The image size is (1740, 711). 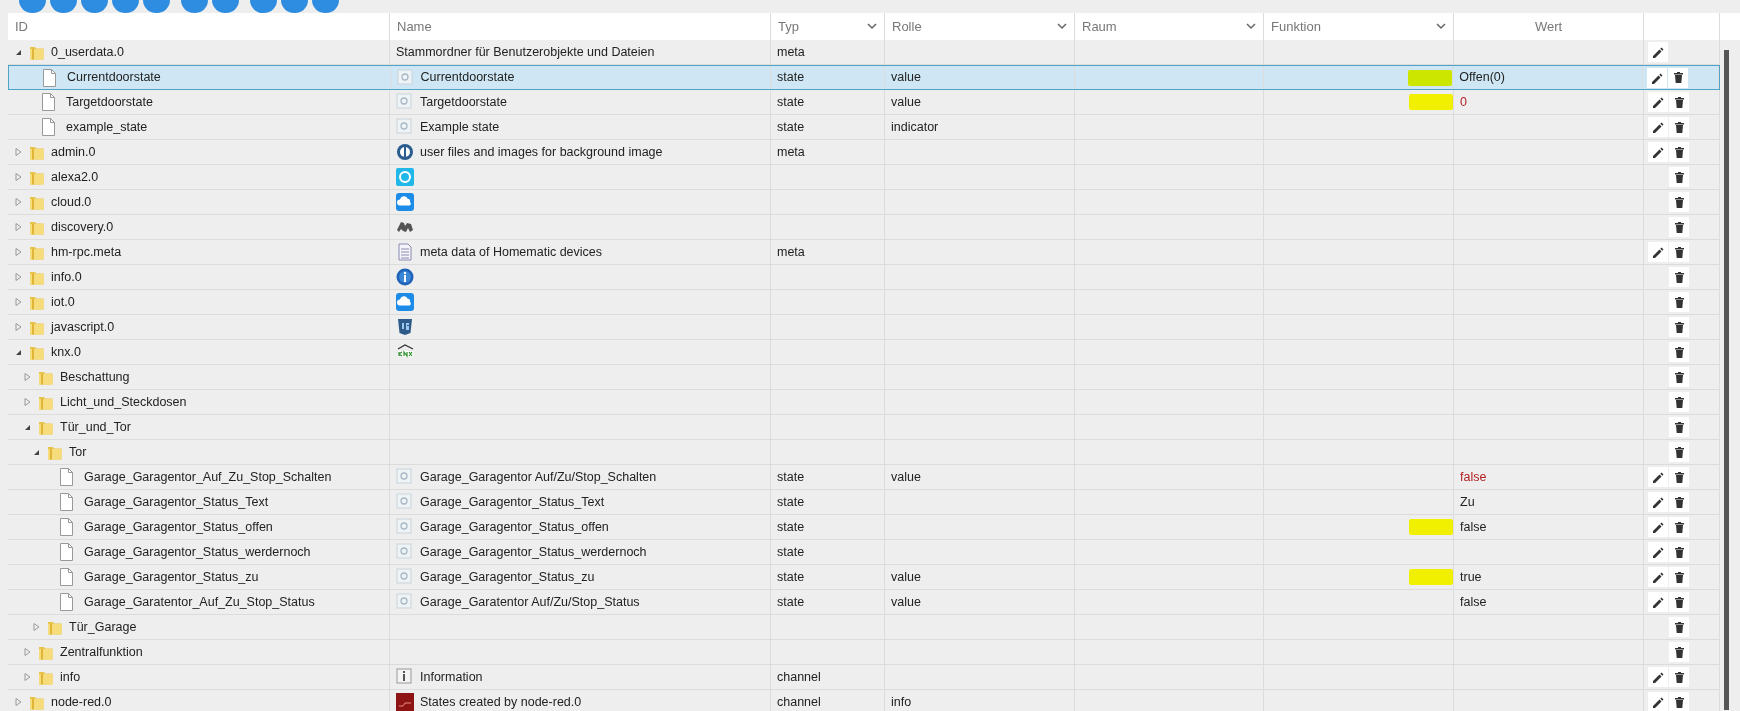 What do you see at coordinates (864, 77) in the screenshot?
I see `selected-row: Currentdoorstate Currentdoorstate state value Offen(0)` at bounding box center [864, 77].